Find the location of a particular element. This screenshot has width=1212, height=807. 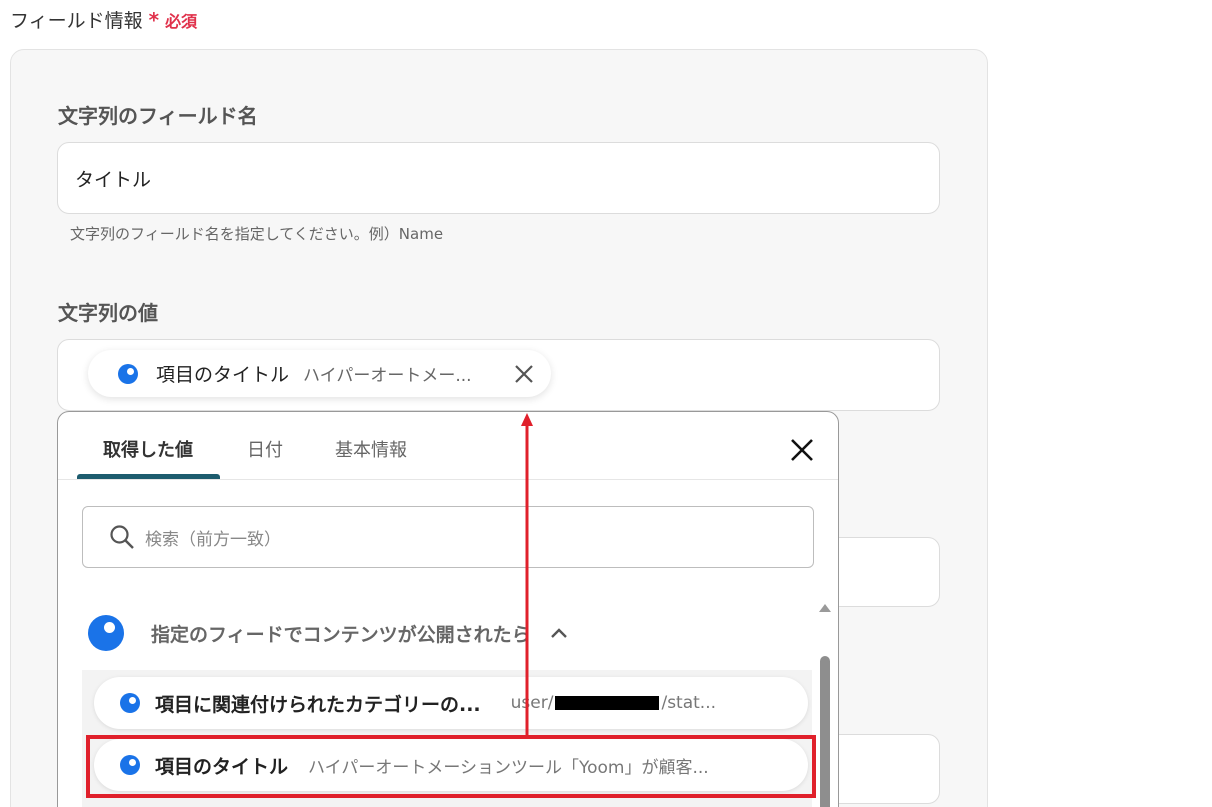

tab-date: 日付 is located at coordinates (265, 449).